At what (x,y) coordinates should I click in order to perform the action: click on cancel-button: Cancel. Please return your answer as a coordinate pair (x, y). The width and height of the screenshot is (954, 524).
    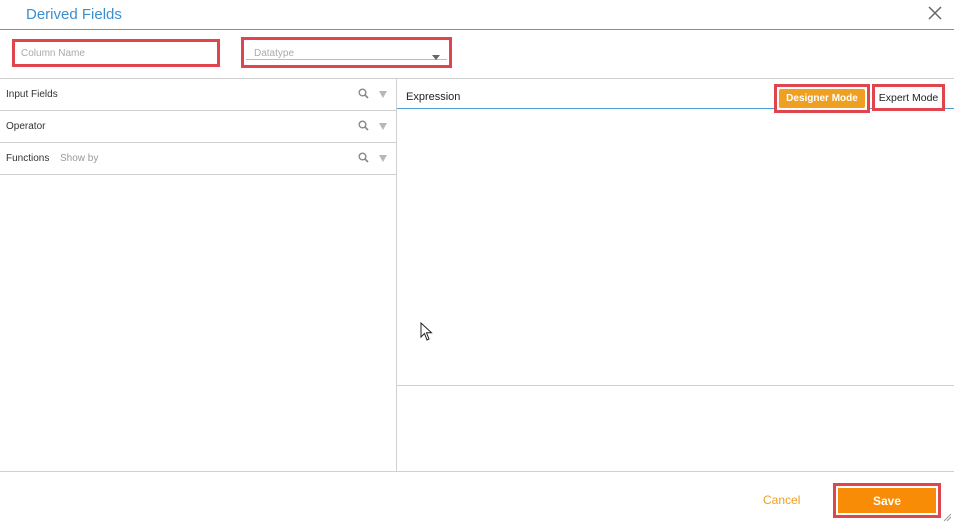
    Looking at the image, I should click on (781, 500).